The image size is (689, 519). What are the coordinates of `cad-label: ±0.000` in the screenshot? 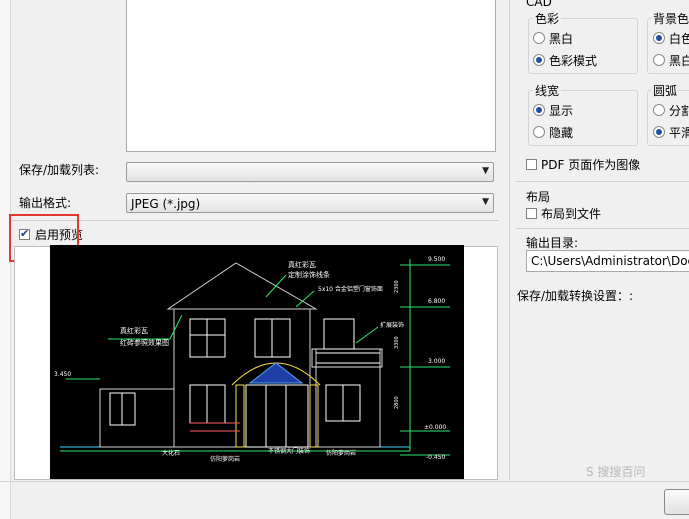 It's located at (435, 427).